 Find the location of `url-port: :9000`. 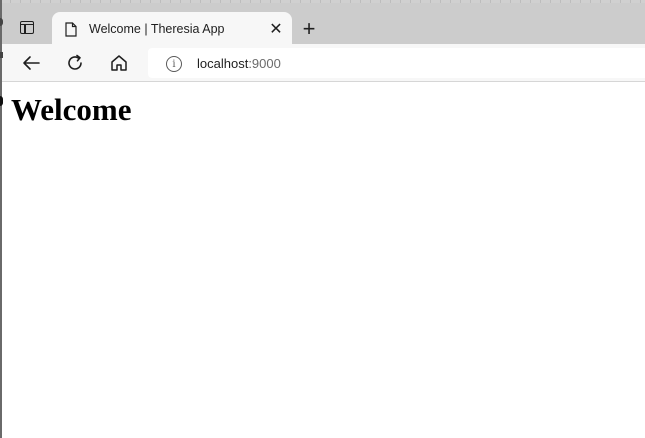

url-port: :9000 is located at coordinates (264, 63).